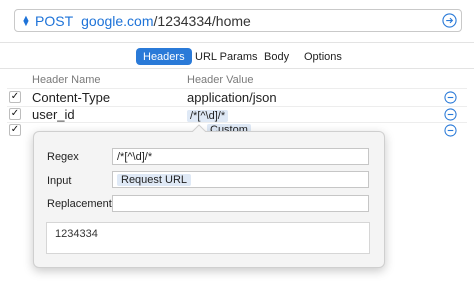  What do you see at coordinates (79, 204) in the screenshot?
I see `replacement-label: Replacement` at bounding box center [79, 204].